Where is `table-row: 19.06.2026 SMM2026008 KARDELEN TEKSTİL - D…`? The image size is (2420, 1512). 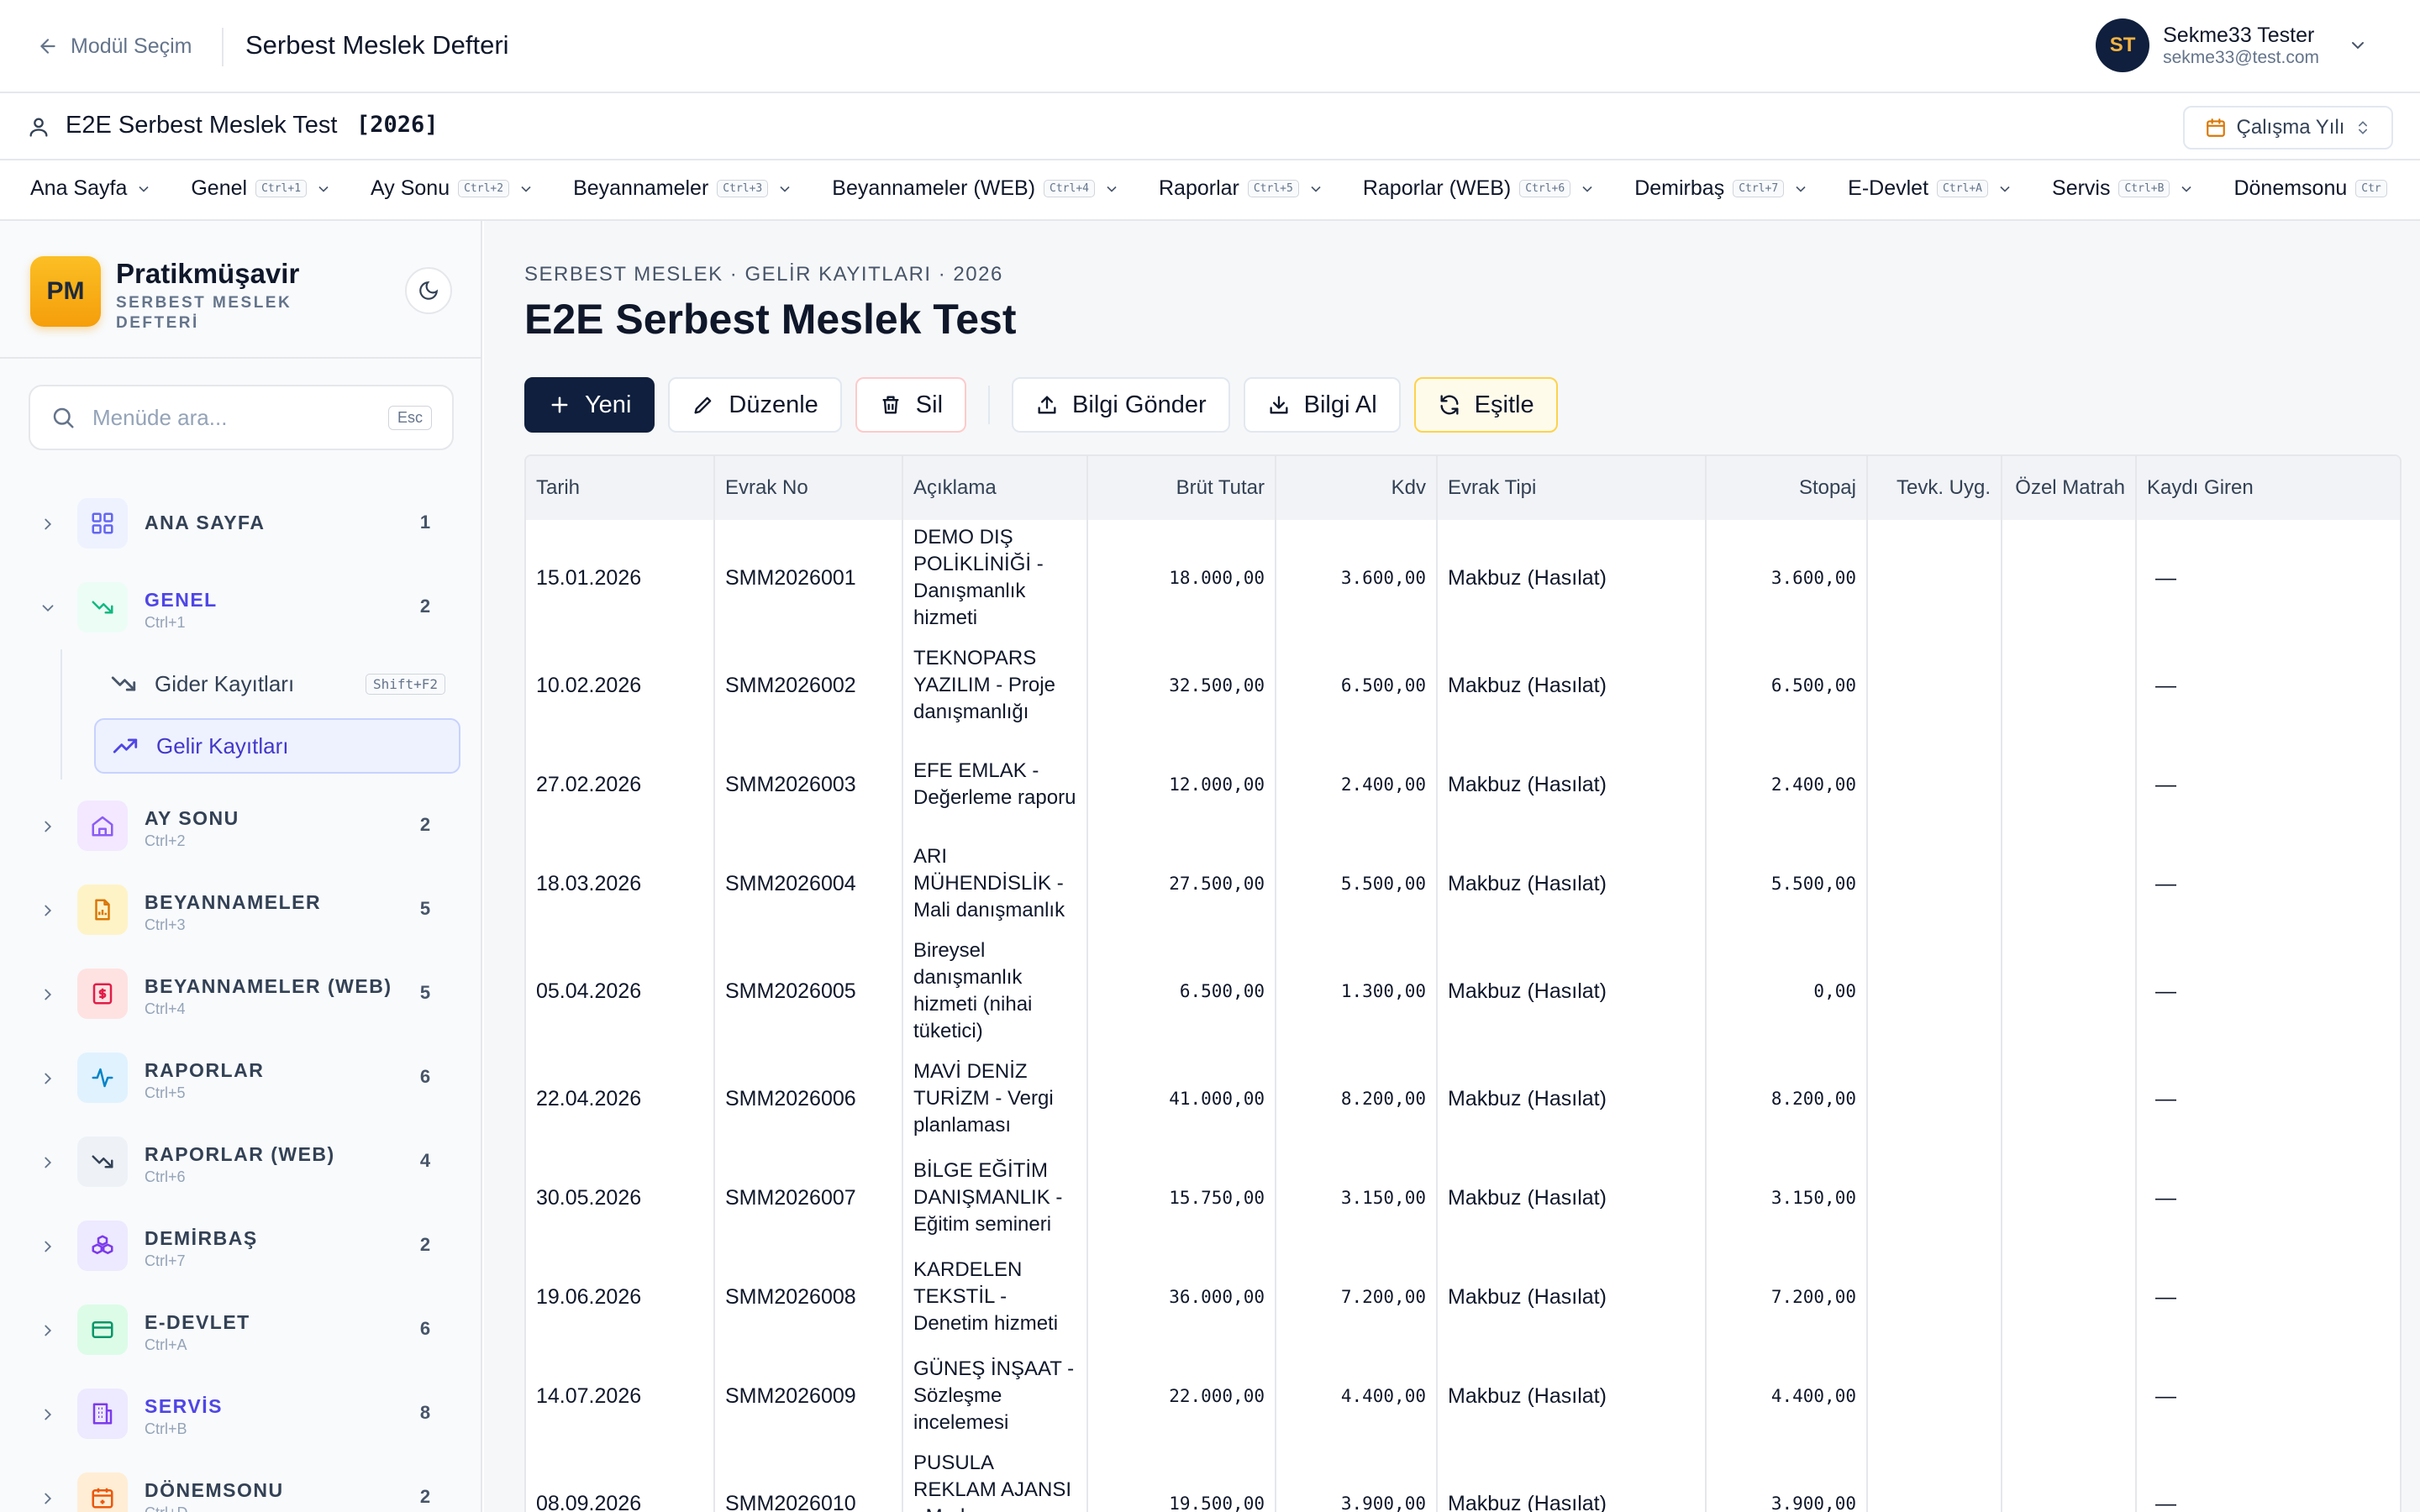
table-row: 19.06.2026 SMM2026008 KARDELEN TEKSTİL - D… is located at coordinates (1463, 1297).